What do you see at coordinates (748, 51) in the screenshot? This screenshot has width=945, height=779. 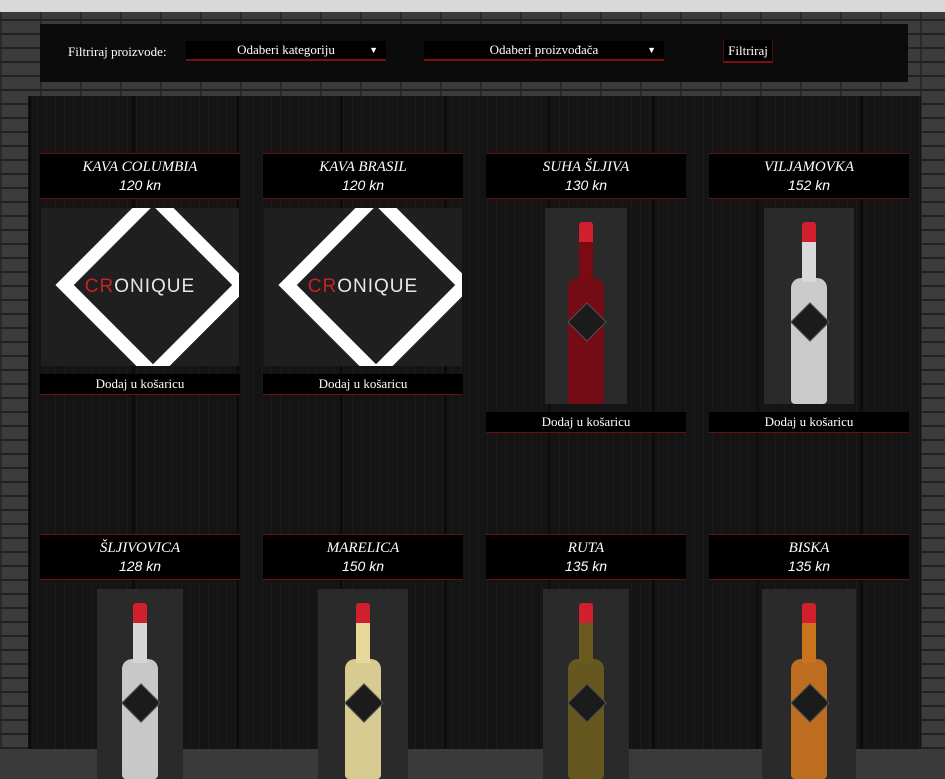 I see `filter-button: Filtriraj` at bounding box center [748, 51].